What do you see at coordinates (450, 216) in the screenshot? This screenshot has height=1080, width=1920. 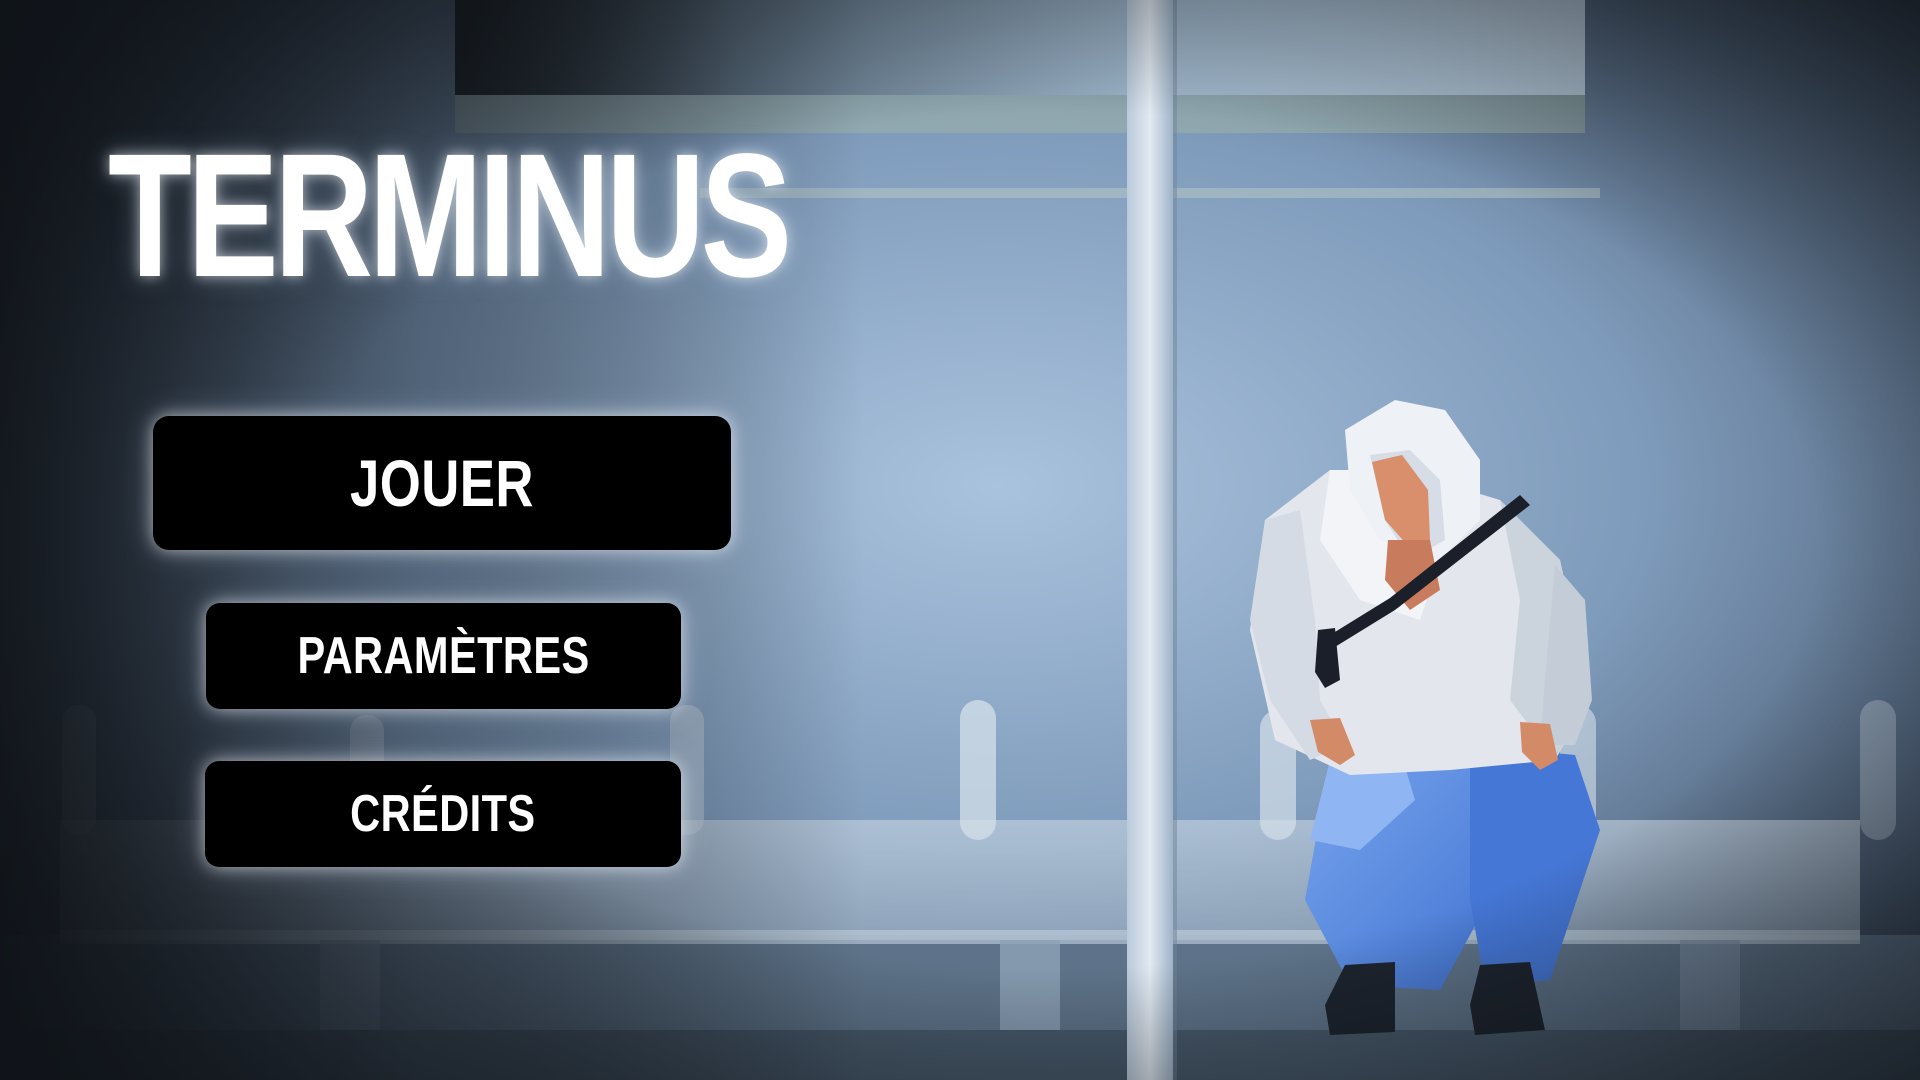 I see `game-title: TERMINUS` at bounding box center [450, 216].